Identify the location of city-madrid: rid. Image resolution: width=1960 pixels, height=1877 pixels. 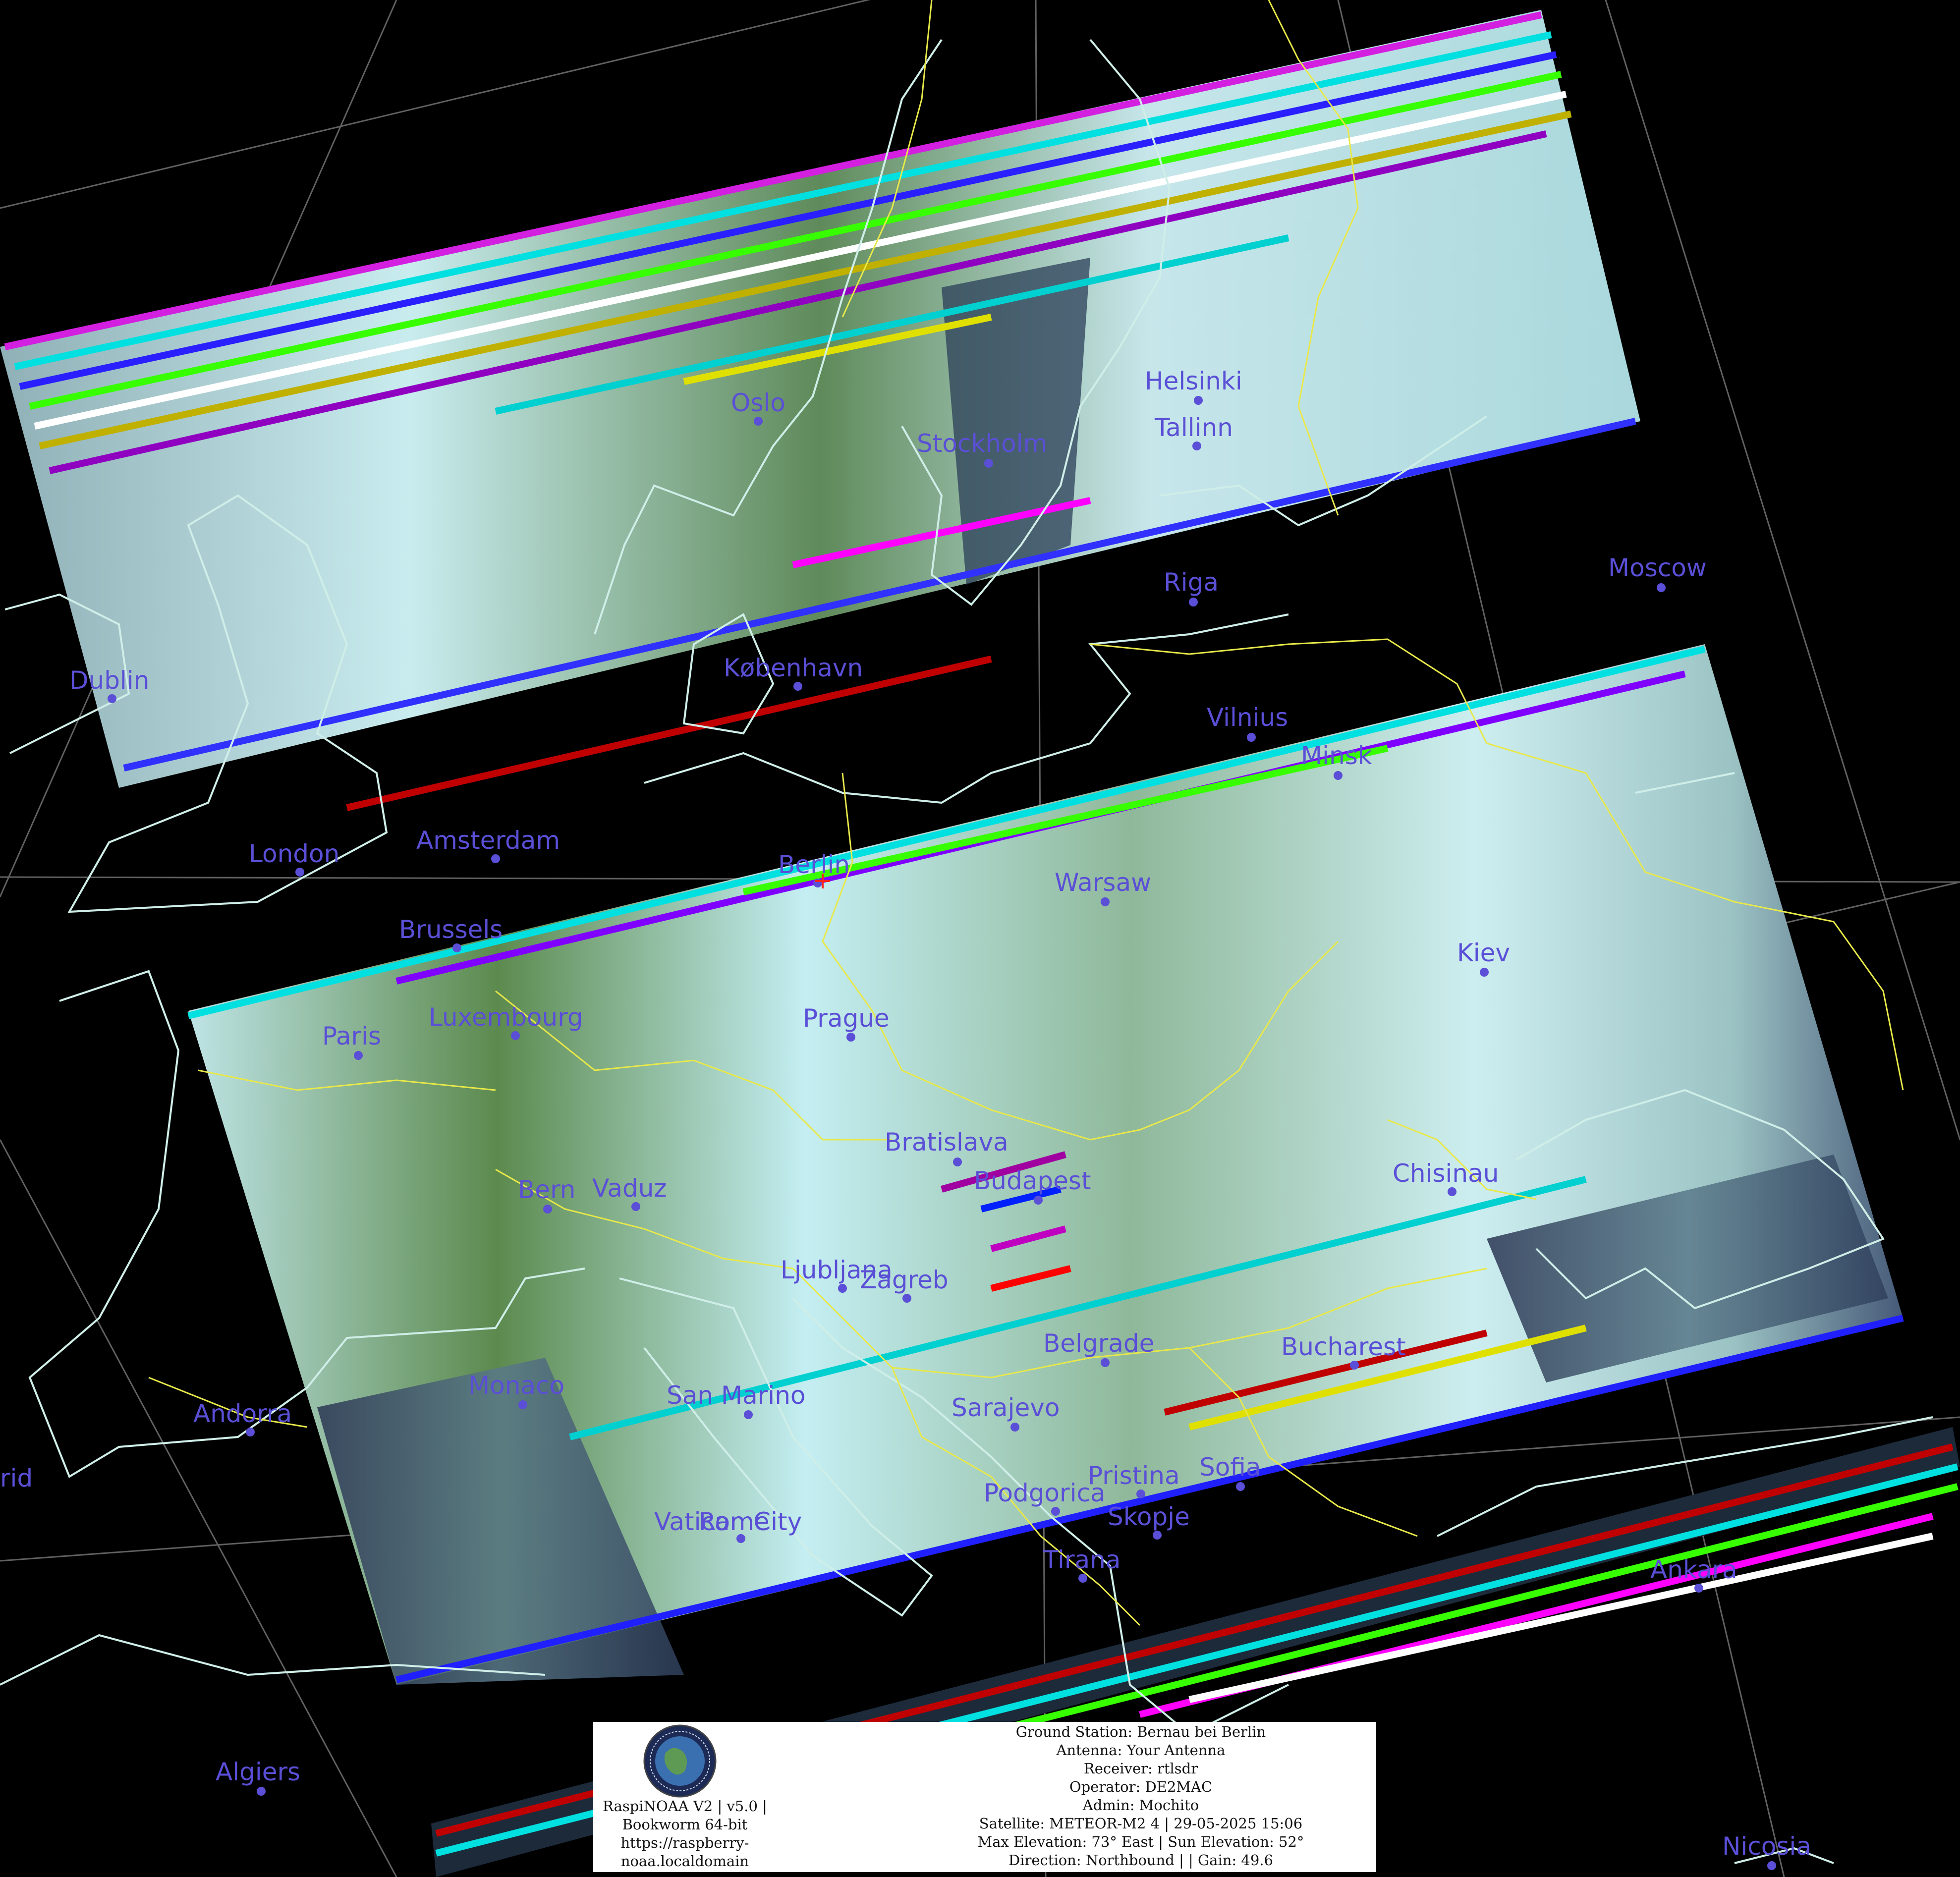
(16, 1478).